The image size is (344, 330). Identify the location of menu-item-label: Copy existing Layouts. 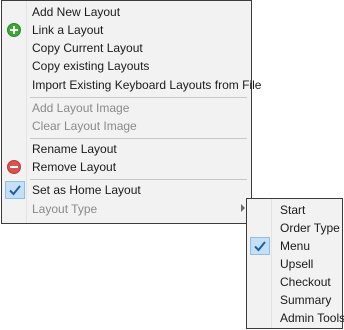
(91, 66).